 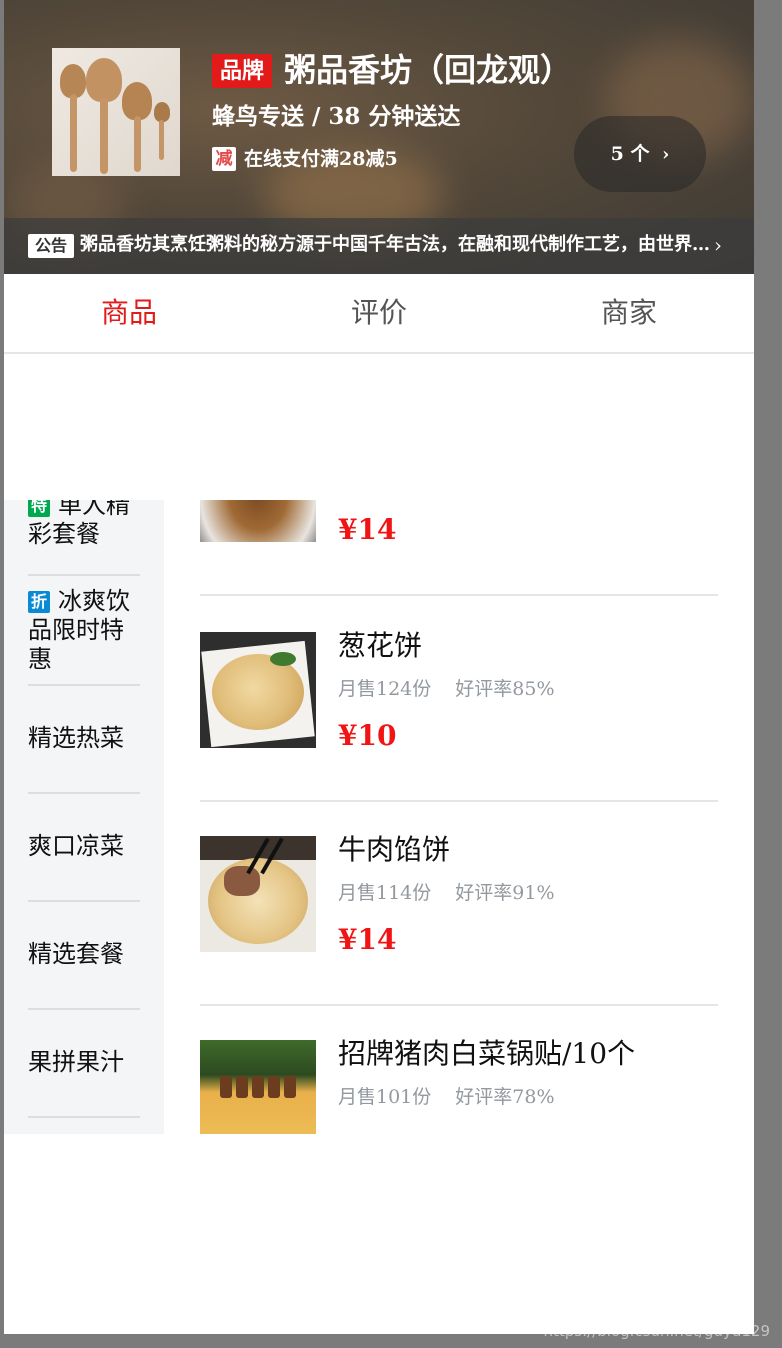 What do you see at coordinates (76, 737) in the screenshot?
I see `menu-item-label: 精选热菜` at bounding box center [76, 737].